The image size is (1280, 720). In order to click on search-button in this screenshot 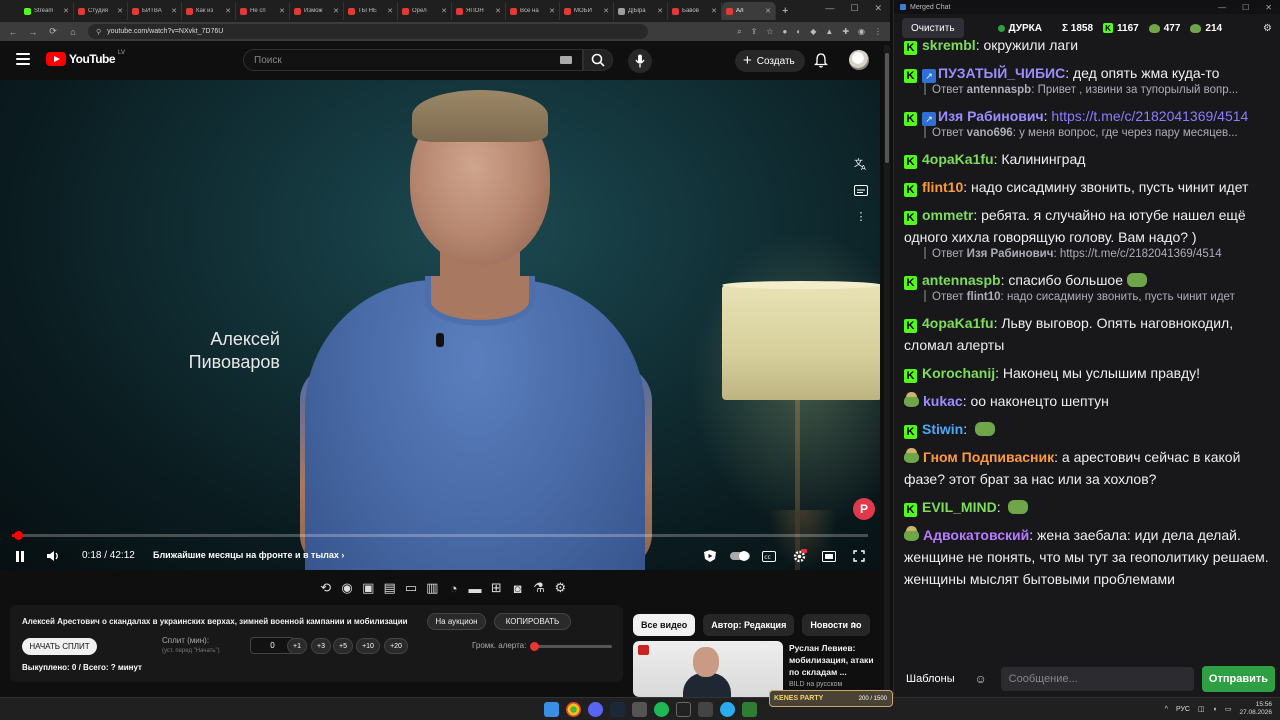, I will do `click(598, 60)`.